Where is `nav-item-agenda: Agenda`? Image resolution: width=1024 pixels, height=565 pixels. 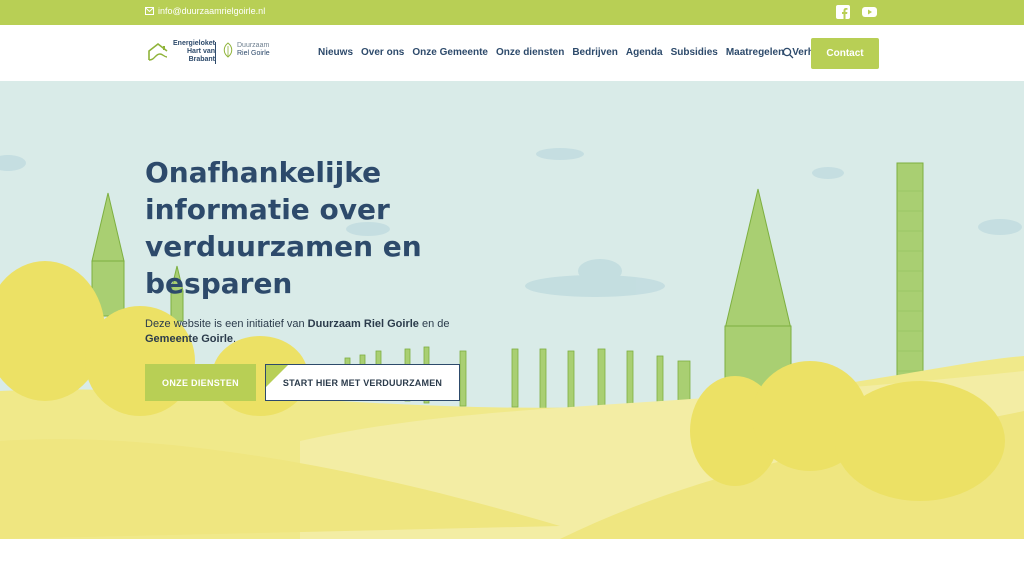 nav-item-agenda: Agenda is located at coordinates (644, 52).